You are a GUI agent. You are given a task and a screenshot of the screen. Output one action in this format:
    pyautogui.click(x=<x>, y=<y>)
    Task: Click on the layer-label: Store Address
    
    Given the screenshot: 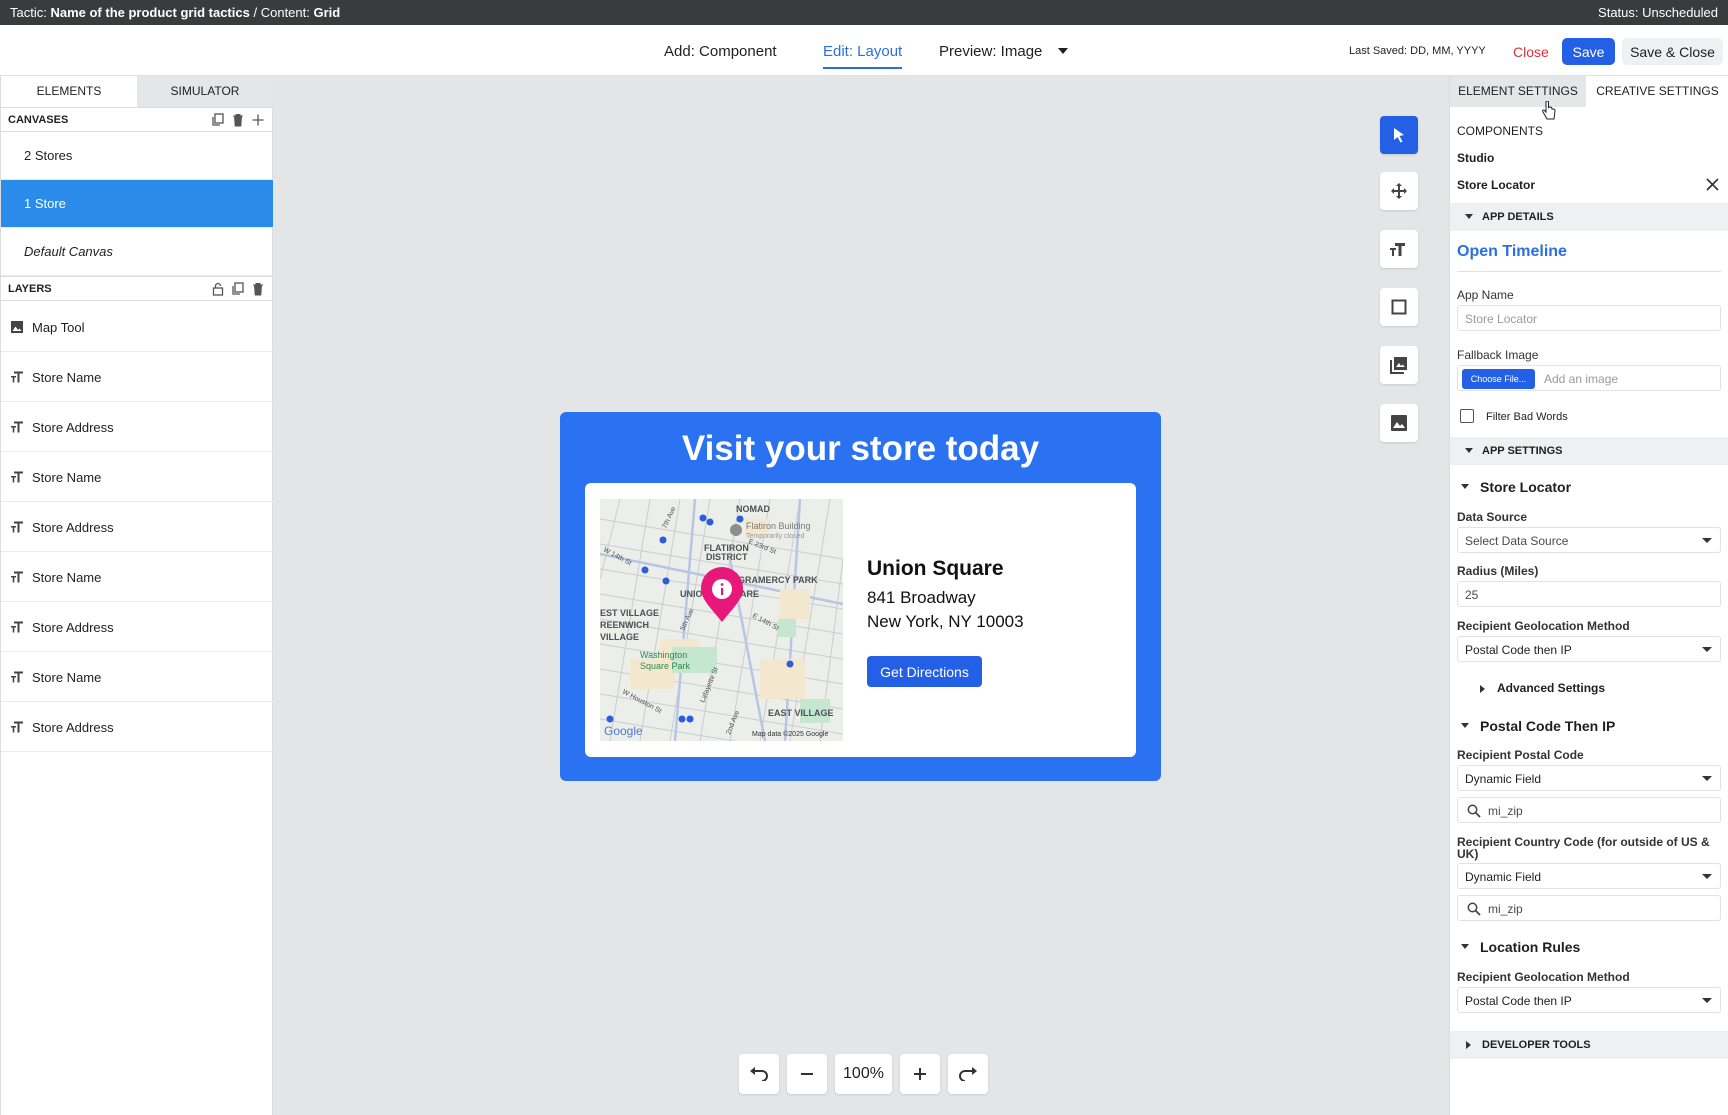 What is the action you would take?
    pyautogui.click(x=73, y=627)
    